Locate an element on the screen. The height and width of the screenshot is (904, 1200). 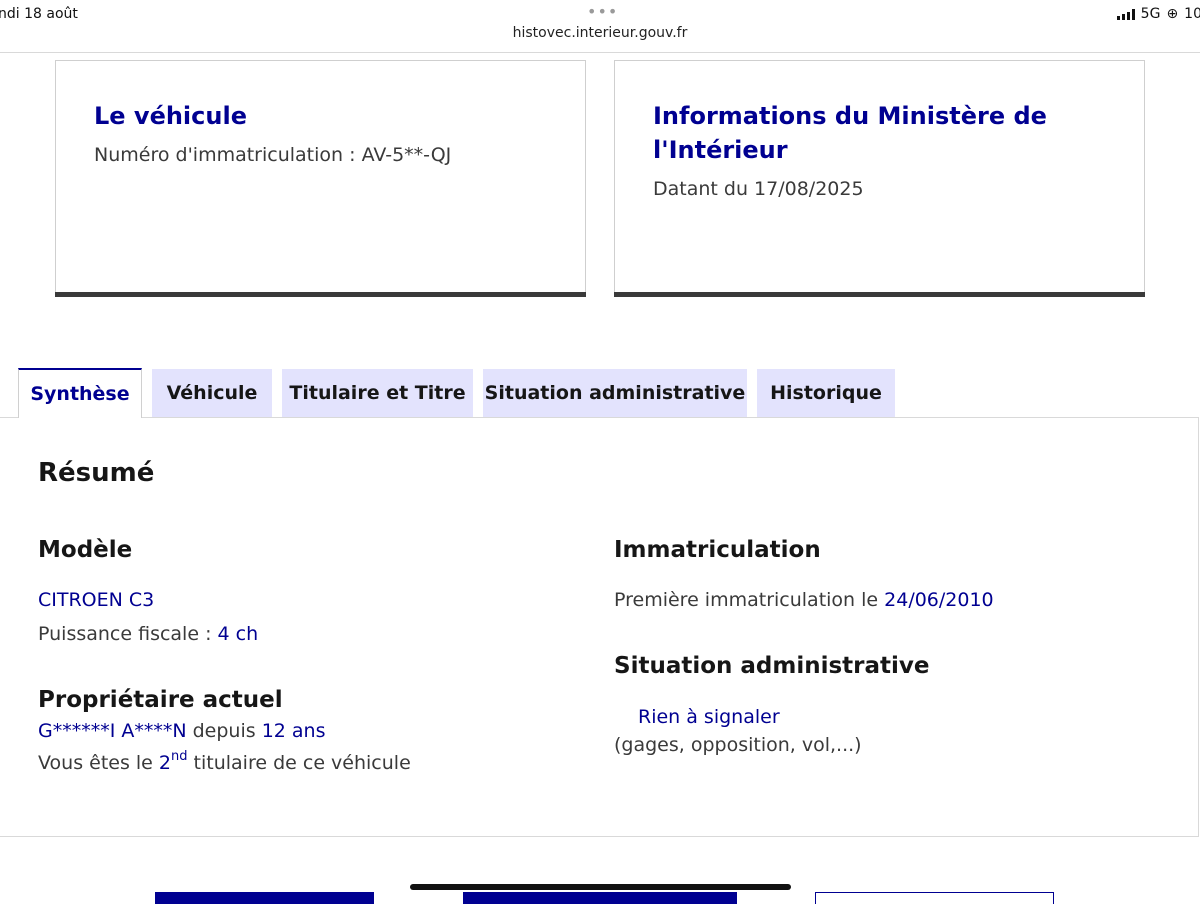
owner-heading: Propriétaire actuel is located at coordinates (160, 700).